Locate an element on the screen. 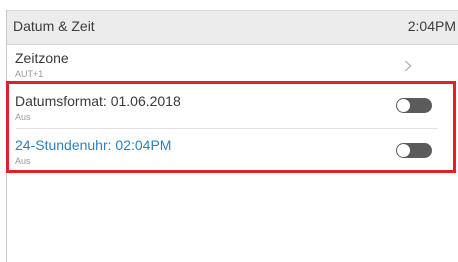 This screenshot has height=262, width=458. date-format-label: Datumsformat: 01.06.2018 is located at coordinates (98, 101).